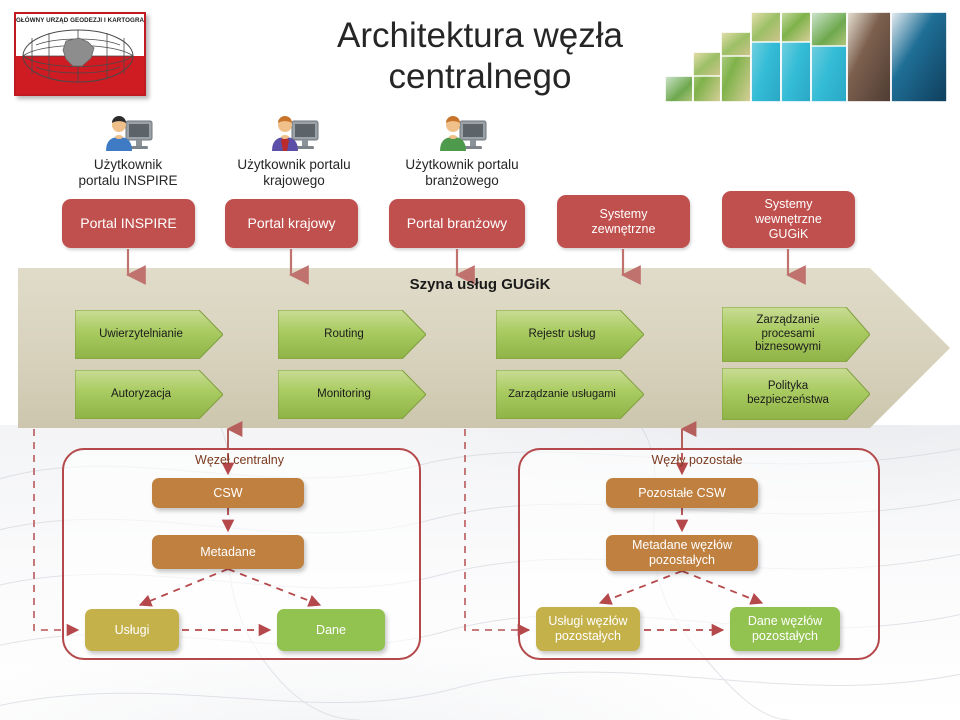 The width and height of the screenshot is (960, 720). I want to click on user-krajowy: Użytkownik portalu krajowego, so click(294, 151).